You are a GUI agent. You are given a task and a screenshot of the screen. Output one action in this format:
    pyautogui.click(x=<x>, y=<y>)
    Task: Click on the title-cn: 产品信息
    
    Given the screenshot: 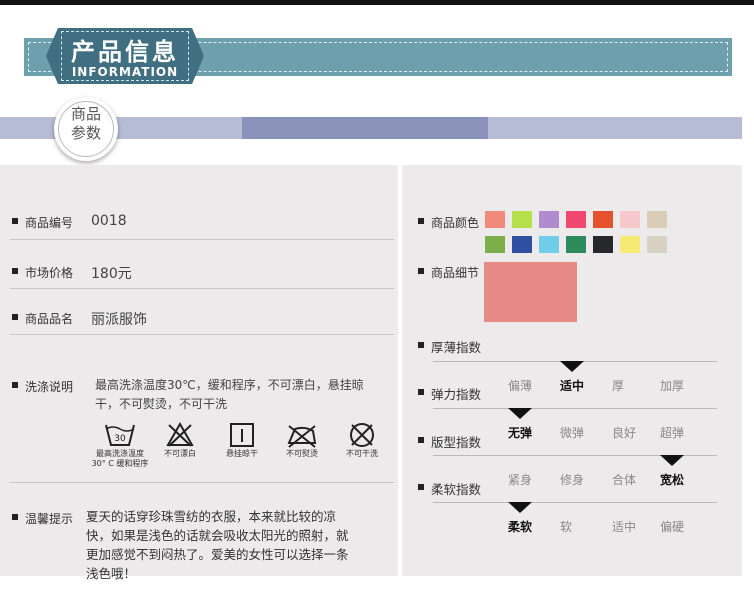 What is the action you would take?
    pyautogui.click(x=125, y=52)
    